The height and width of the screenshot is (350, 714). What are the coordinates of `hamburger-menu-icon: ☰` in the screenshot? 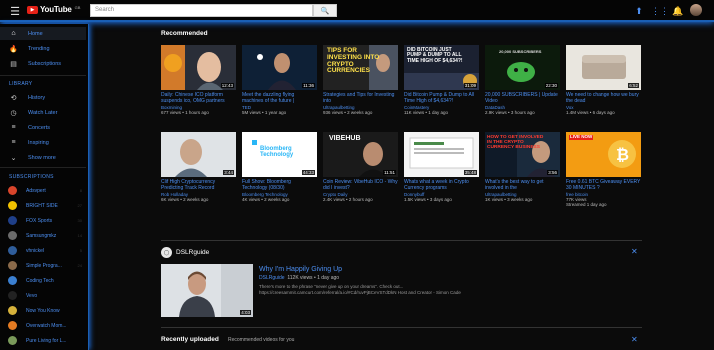 It's located at (15, 11).